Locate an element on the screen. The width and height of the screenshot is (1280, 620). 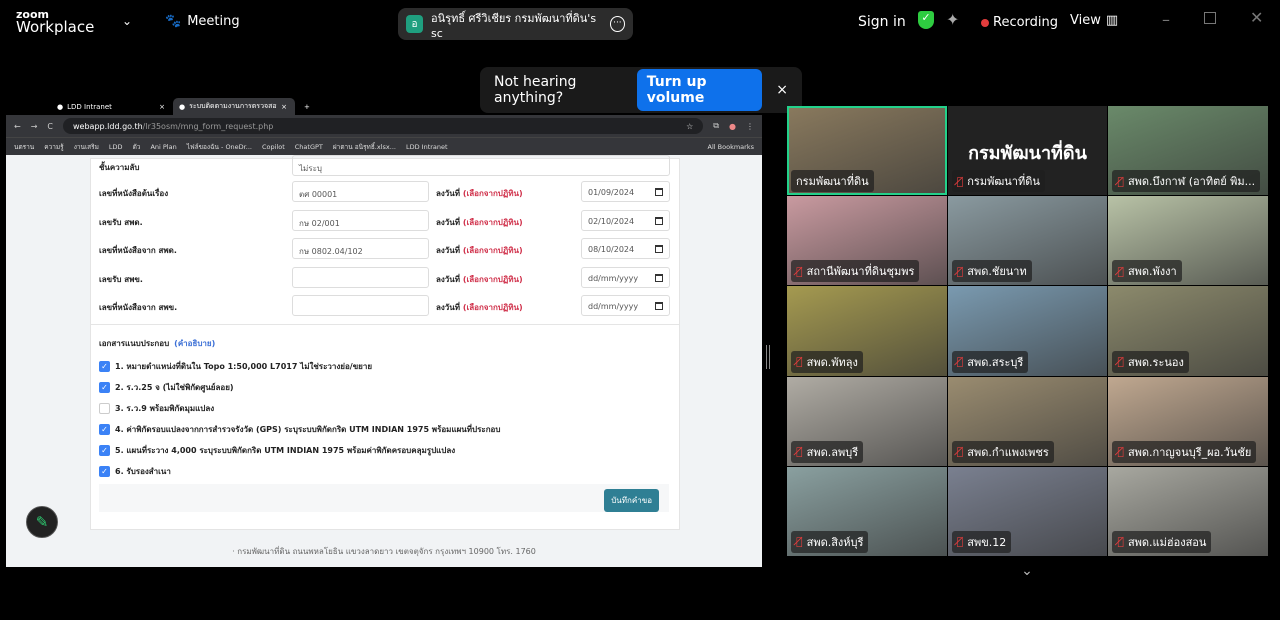
paw-icon: 🐾 is located at coordinates (173, 21).